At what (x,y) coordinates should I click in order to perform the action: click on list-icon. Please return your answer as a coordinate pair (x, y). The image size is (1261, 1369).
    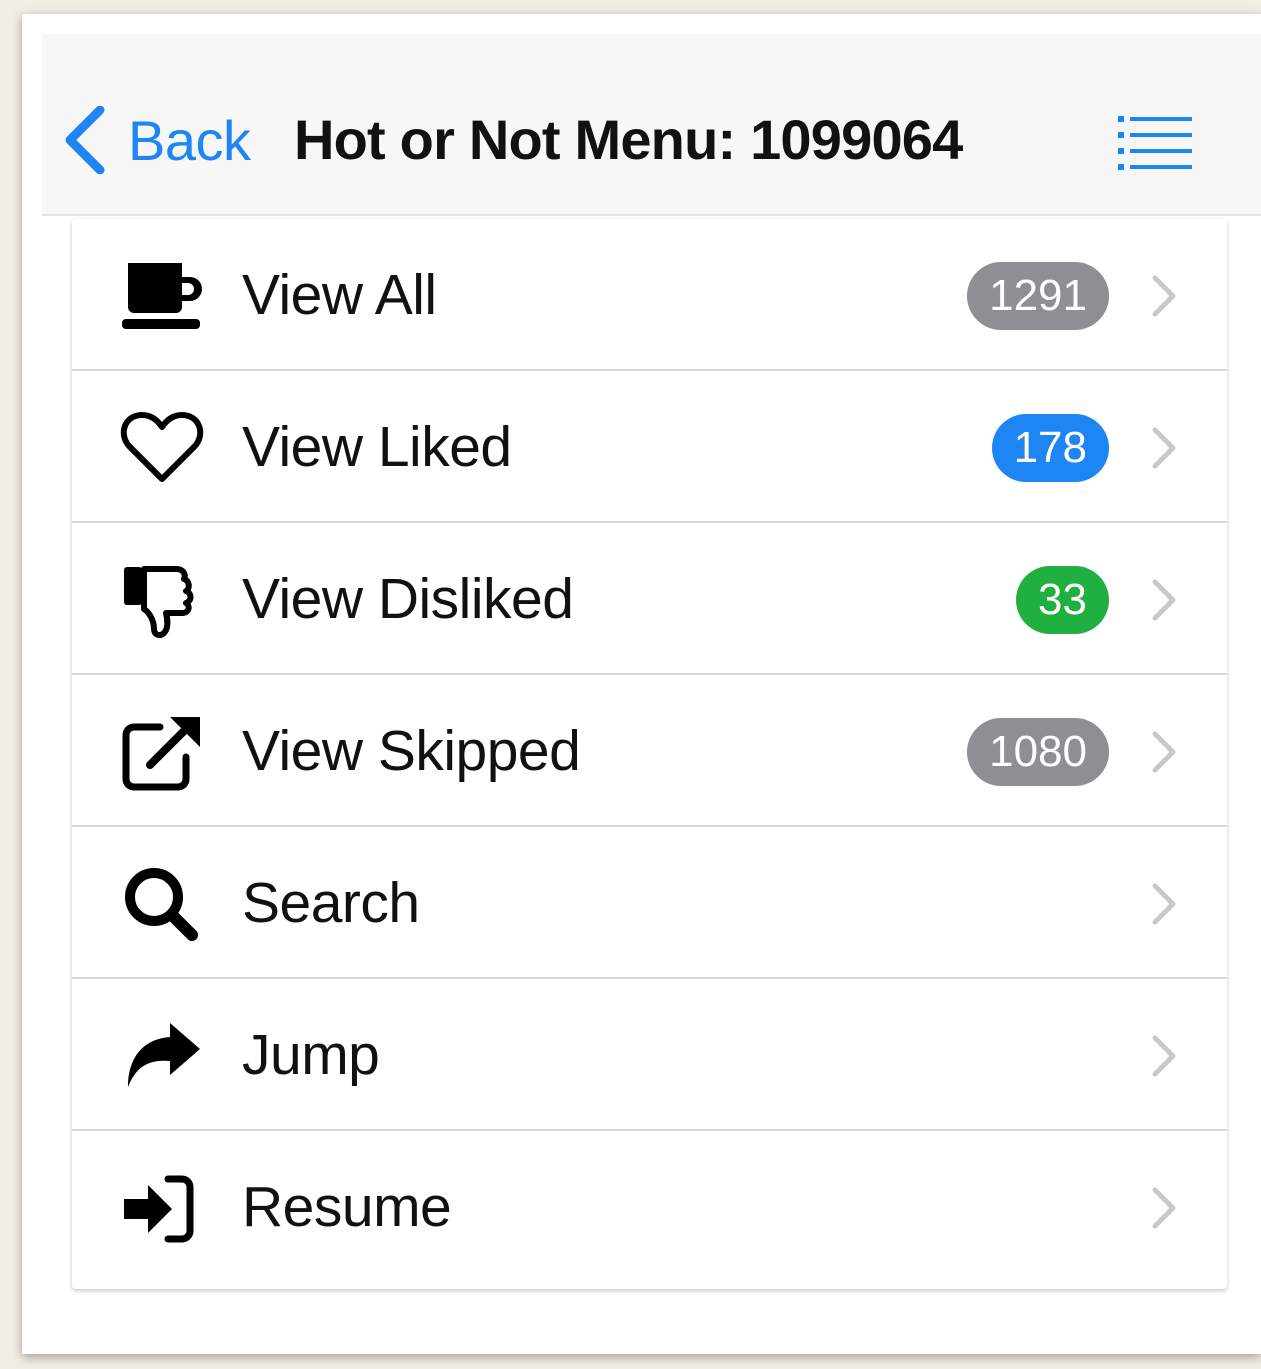
    Looking at the image, I should click on (1158, 142).